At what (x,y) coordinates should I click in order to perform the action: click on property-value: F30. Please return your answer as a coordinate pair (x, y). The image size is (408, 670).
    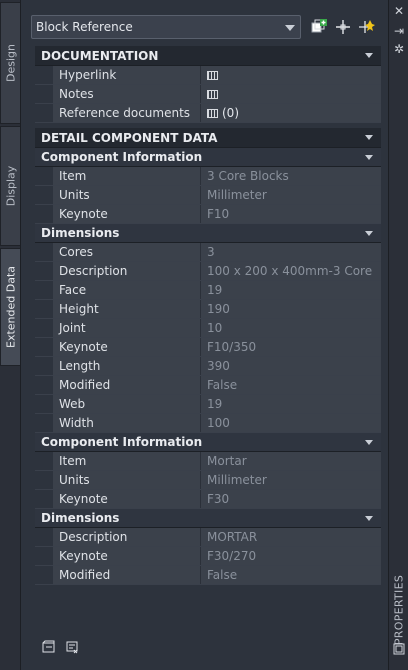
    Looking at the image, I should click on (291, 499).